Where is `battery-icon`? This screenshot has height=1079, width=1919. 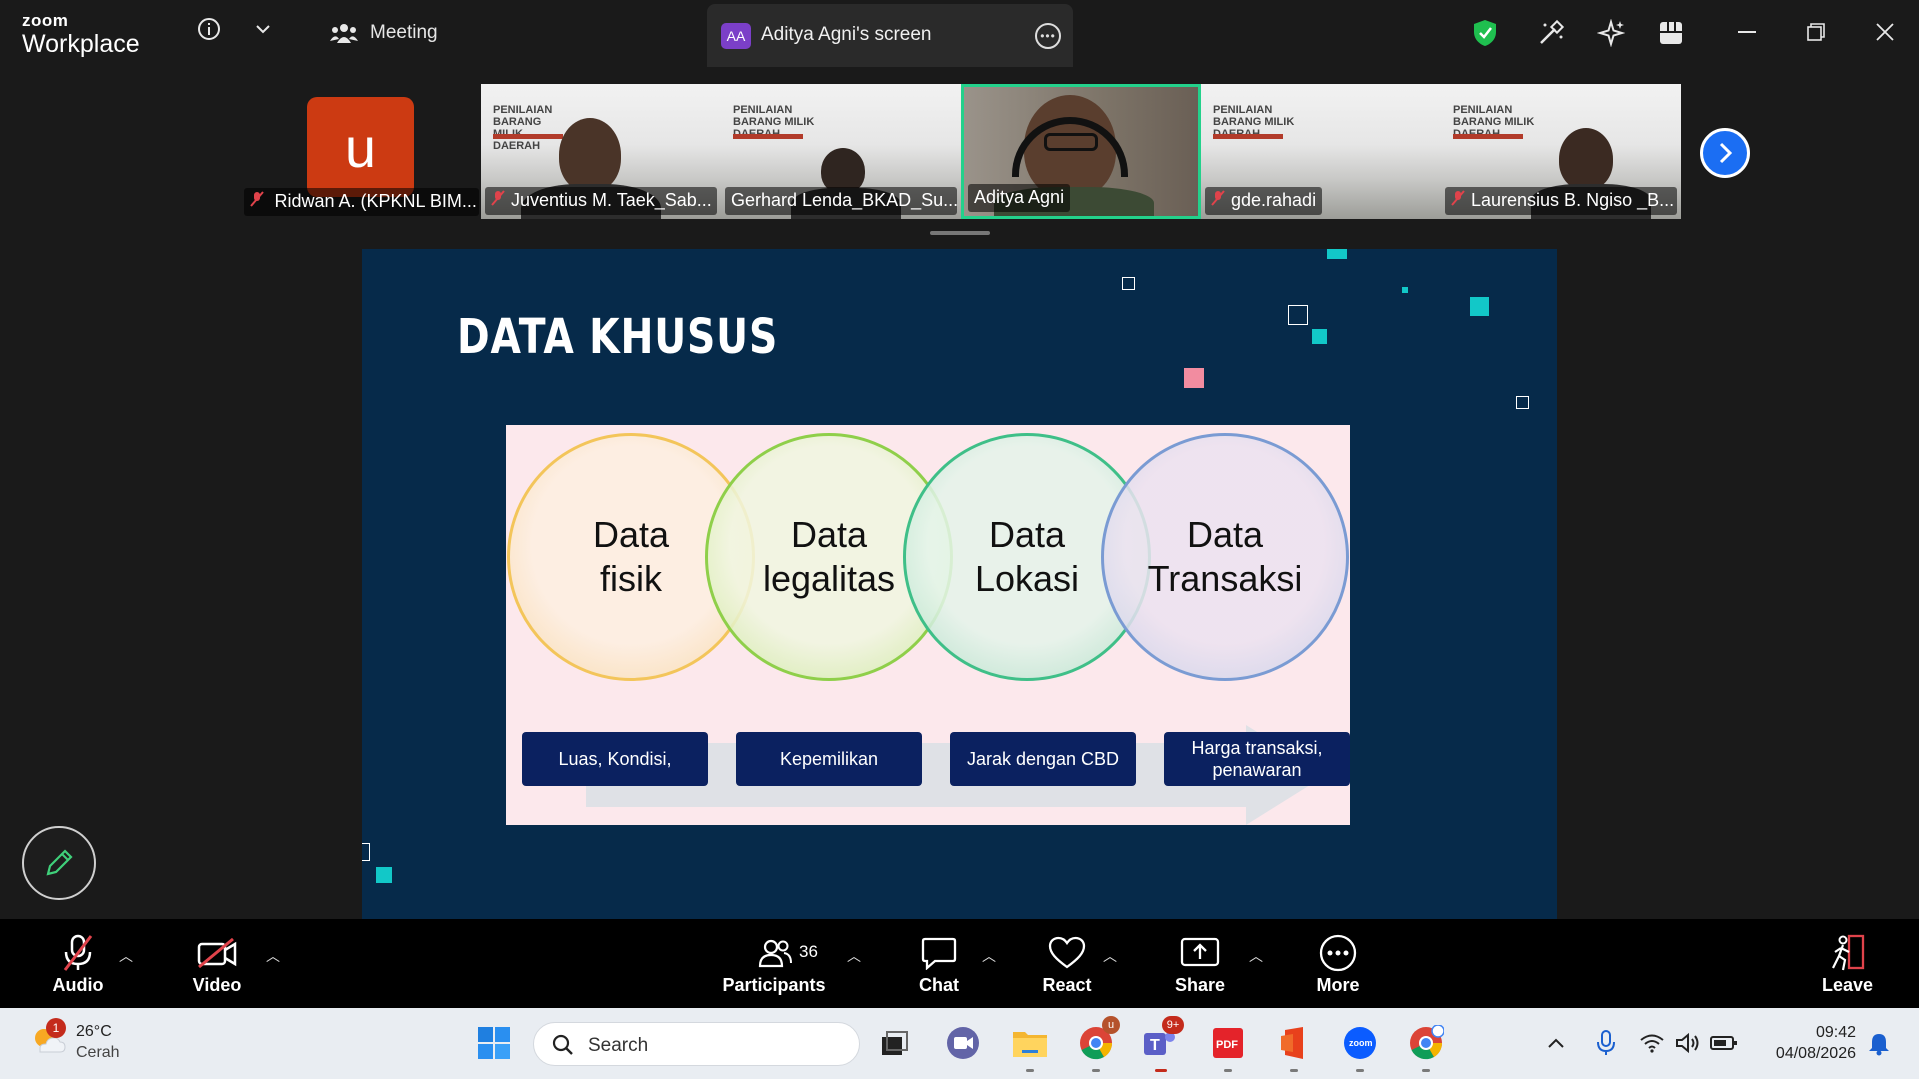 battery-icon is located at coordinates (1724, 1043).